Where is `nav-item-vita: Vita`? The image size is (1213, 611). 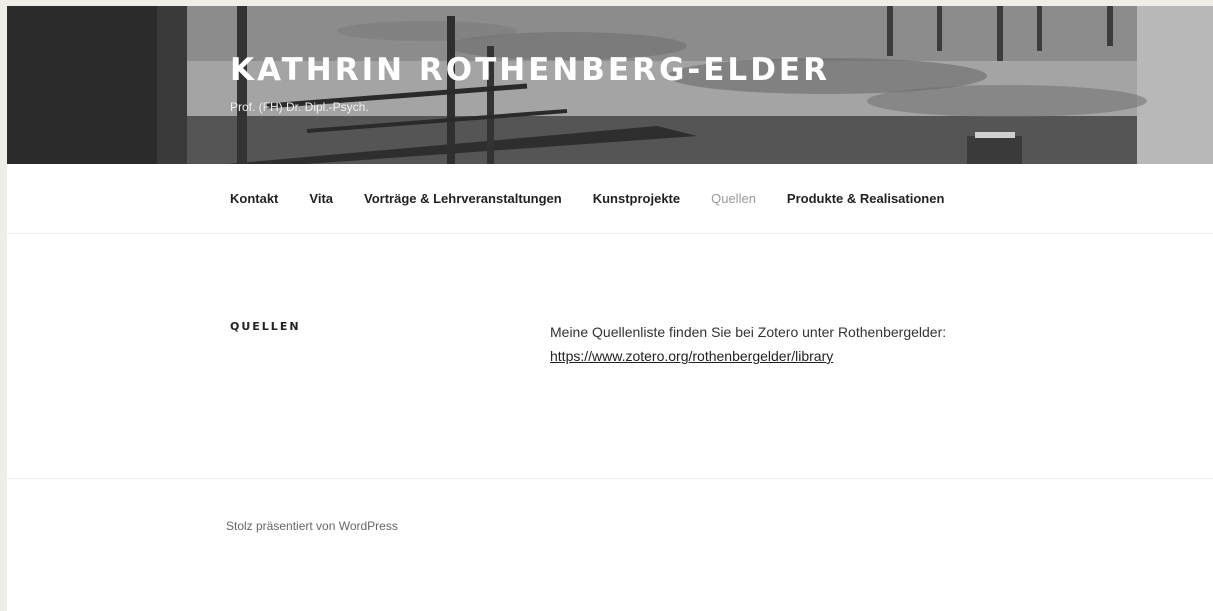
nav-item-vita: Vita is located at coordinates (321, 198).